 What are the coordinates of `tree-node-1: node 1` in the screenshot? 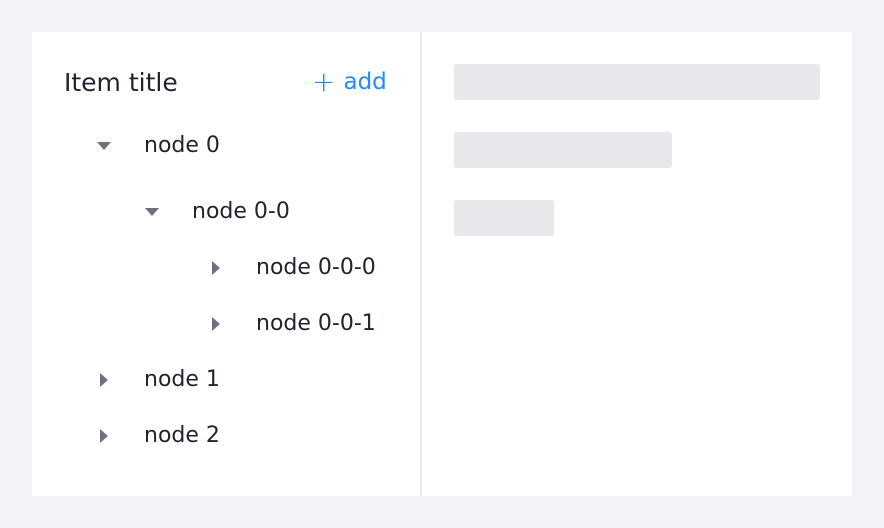 It's located at (157, 380).